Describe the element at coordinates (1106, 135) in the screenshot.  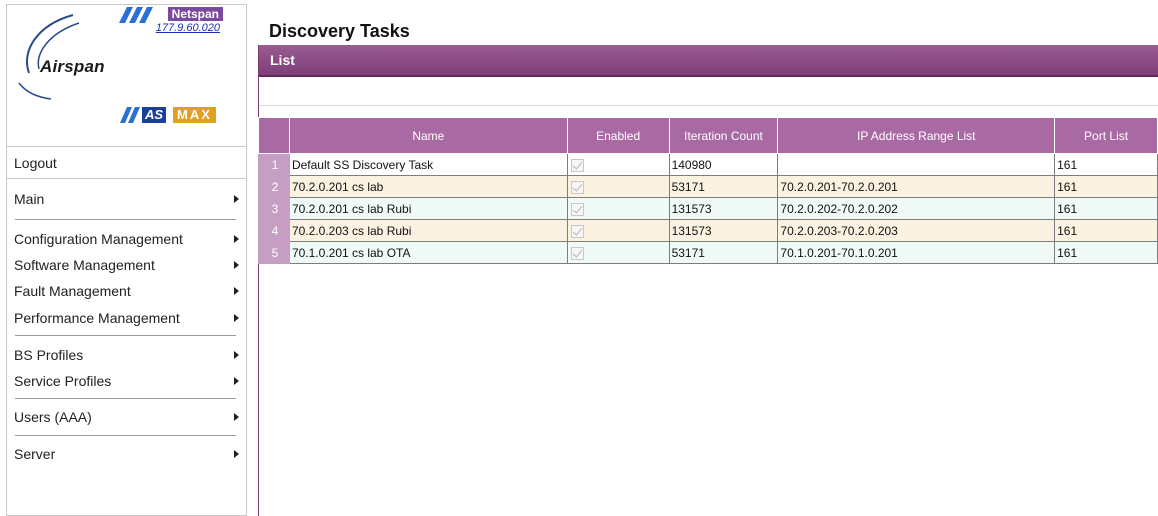
I see `column-header-port-list: Port List` at that location.